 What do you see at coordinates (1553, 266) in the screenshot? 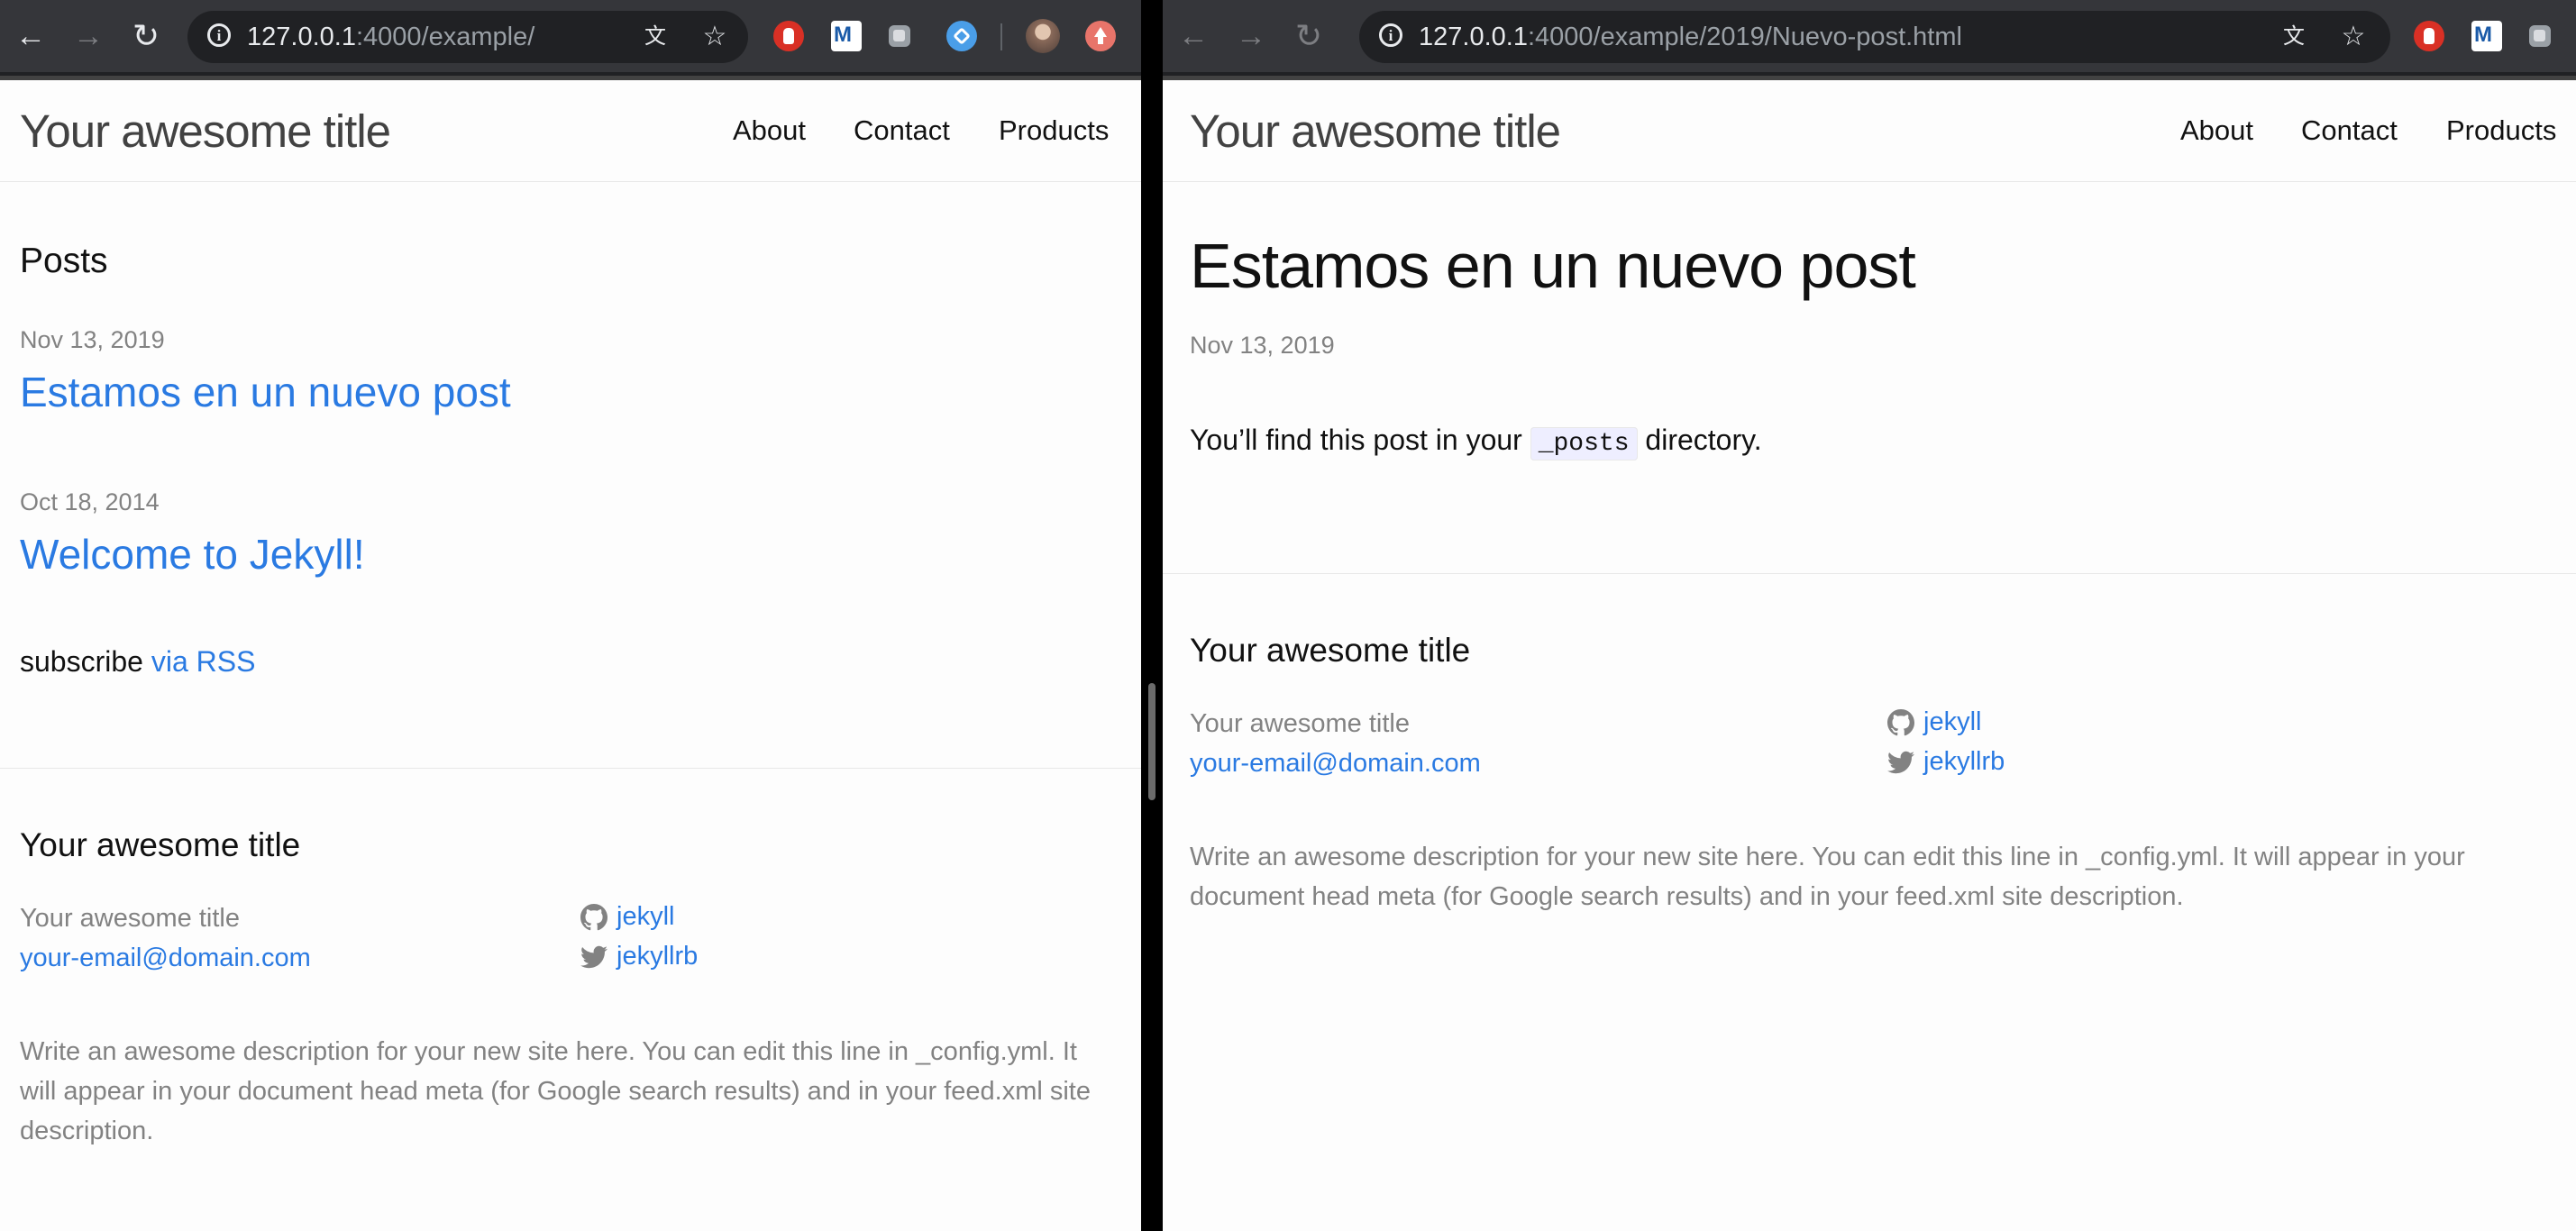
I see `post-title: Estamos en un nuevo post` at bounding box center [1553, 266].